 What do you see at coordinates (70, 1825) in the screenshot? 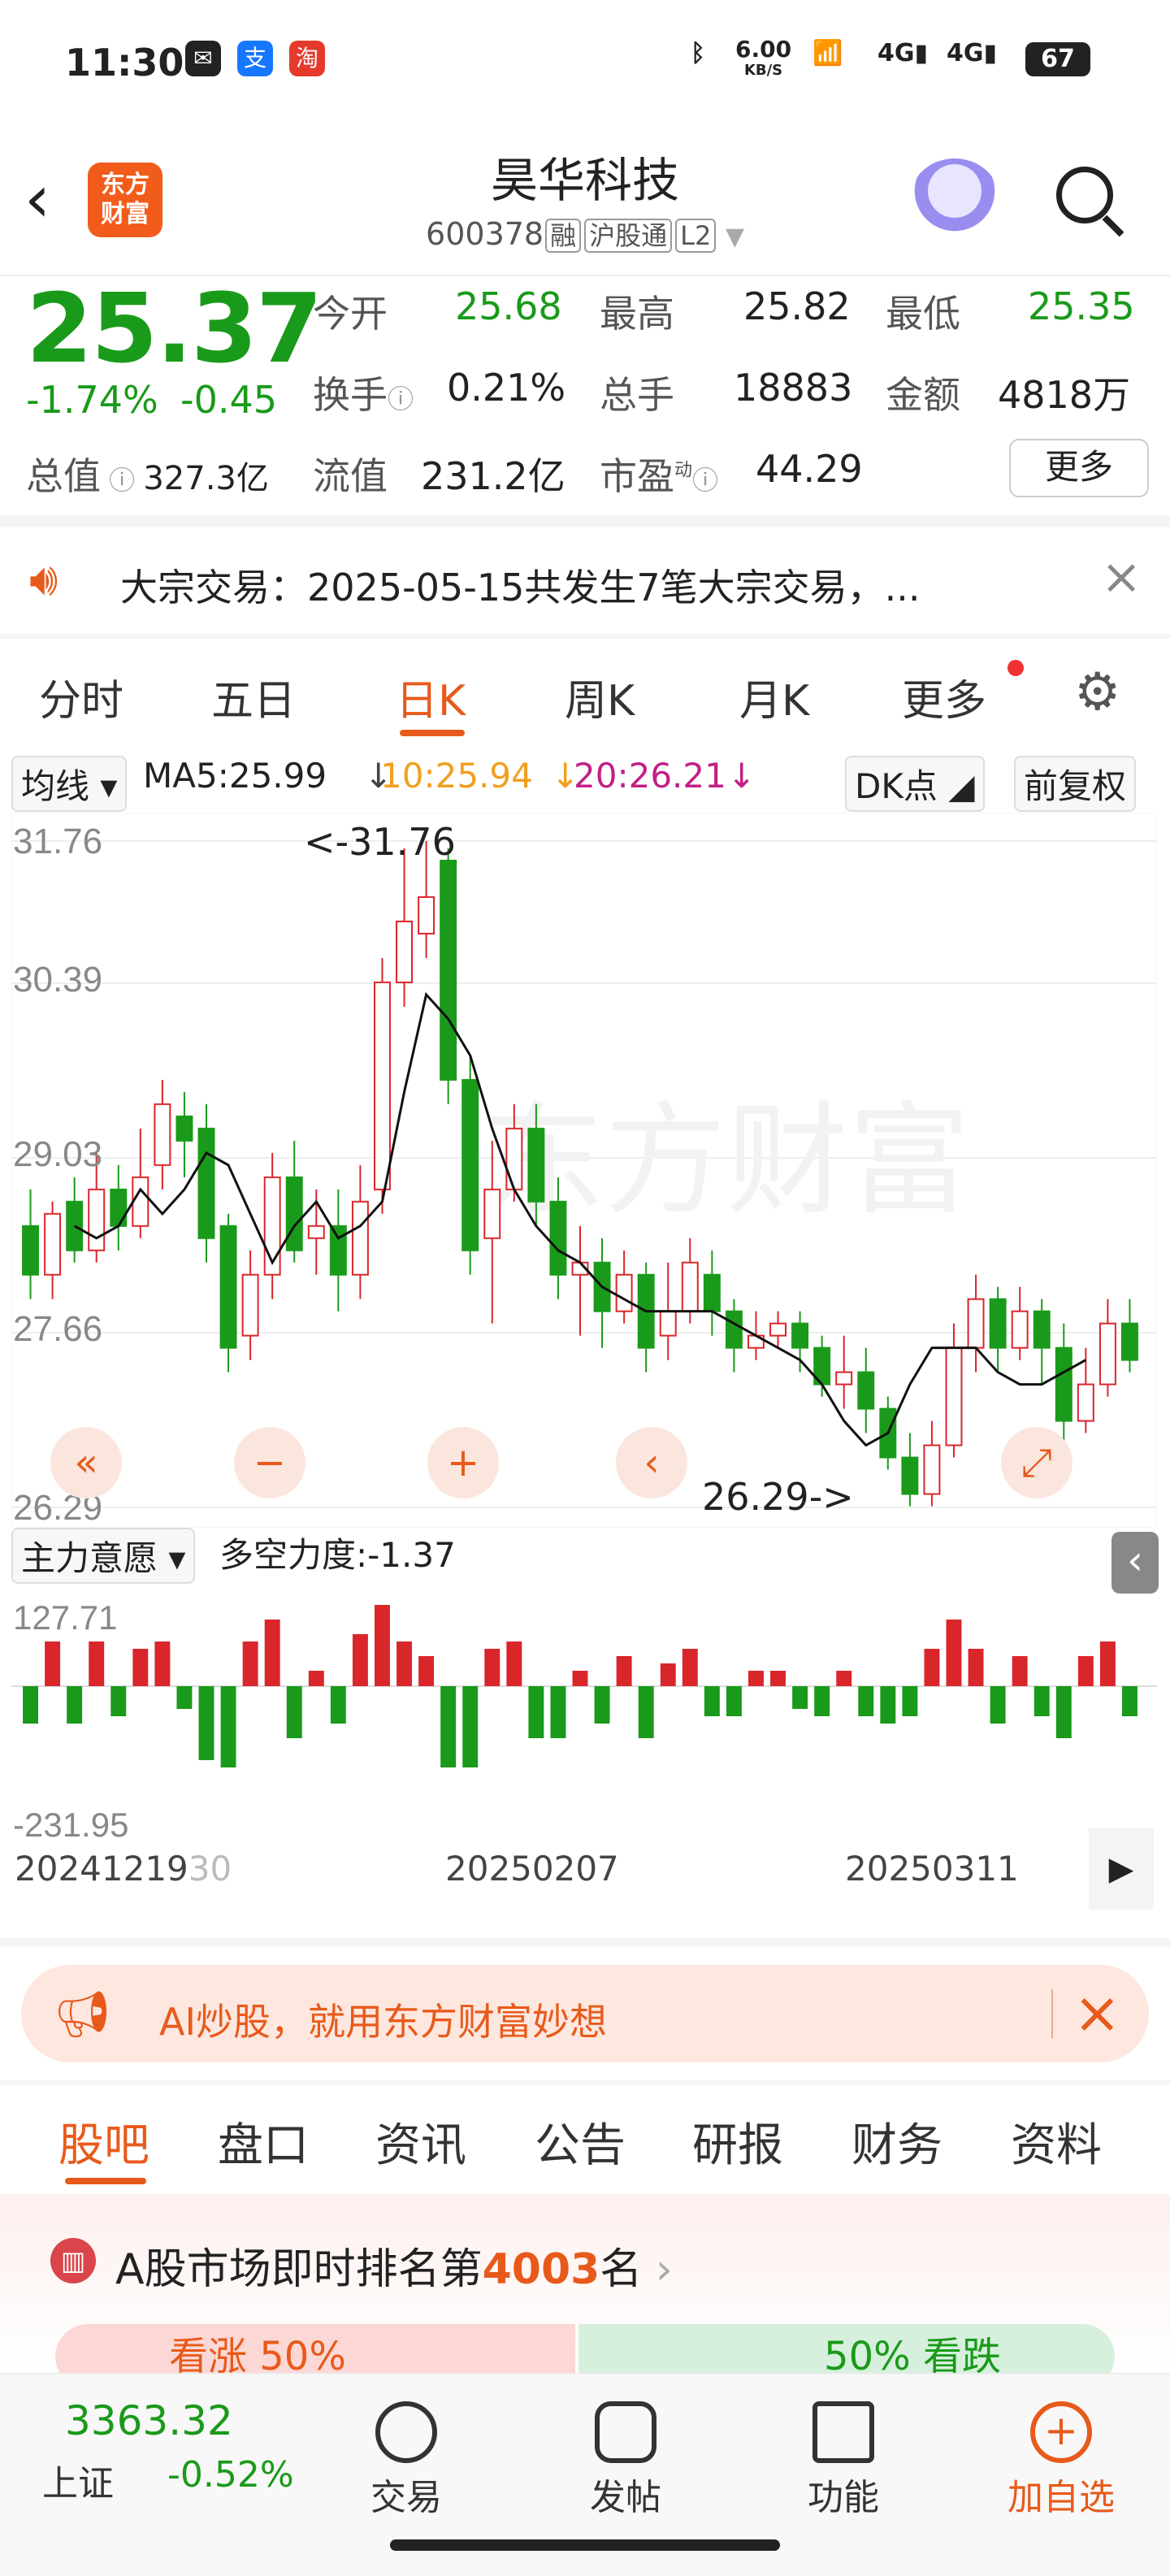
I see `indicator-bottom: -231.95` at bounding box center [70, 1825].